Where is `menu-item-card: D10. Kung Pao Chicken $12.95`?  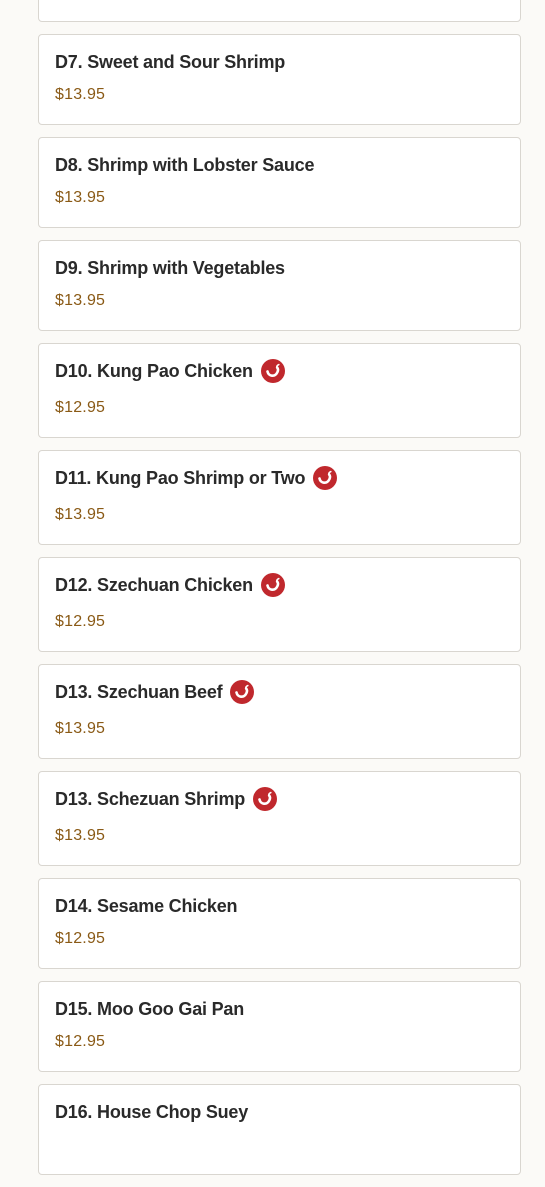 menu-item-card: D10. Kung Pao Chicken $12.95 is located at coordinates (279, 390).